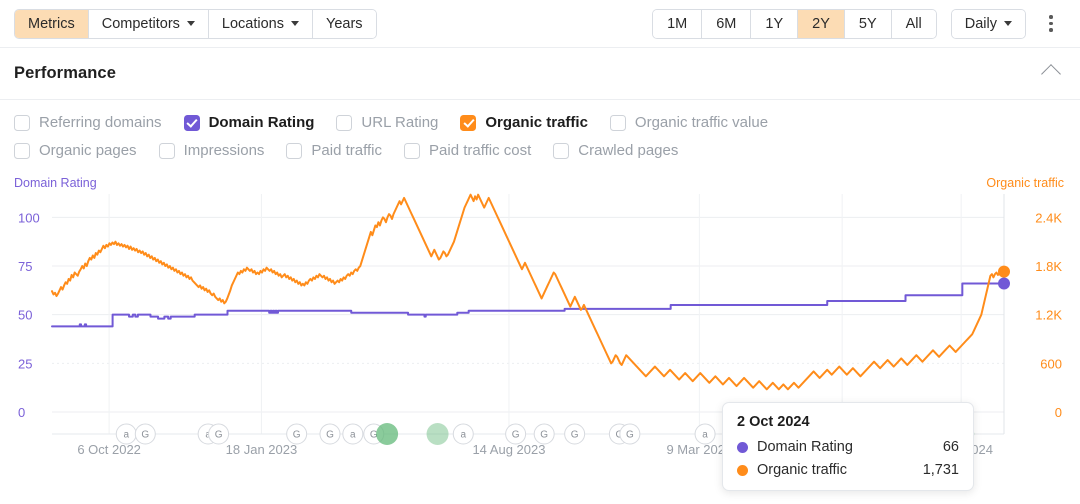  Describe the element at coordinates (25, 266) in the screenshot. I see `left-axis-tick: 75` at that location.